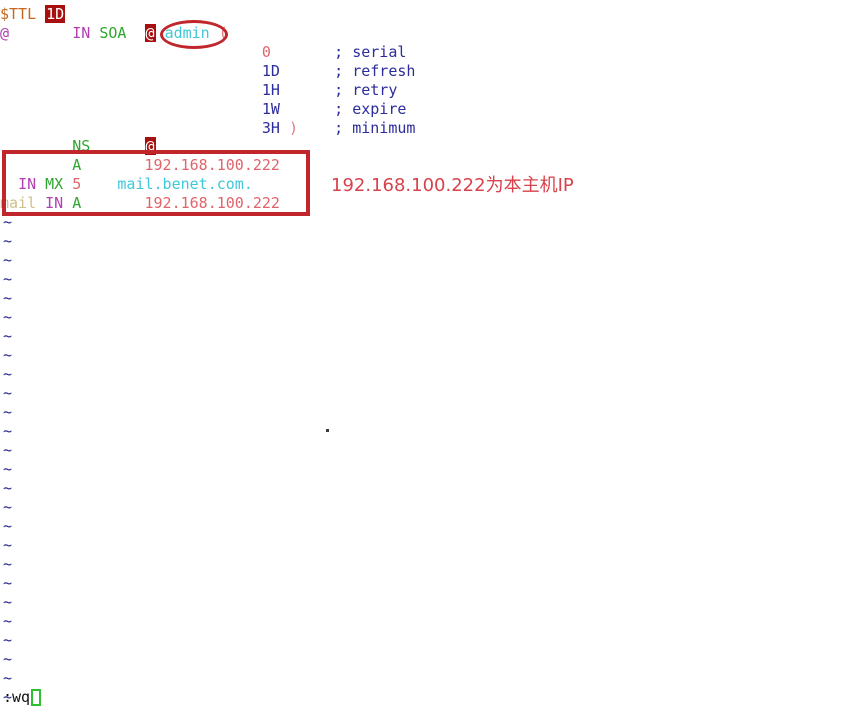 The height and width of the screenshot is (722, 841). I want to click on token: 3H, so click(275, 128).